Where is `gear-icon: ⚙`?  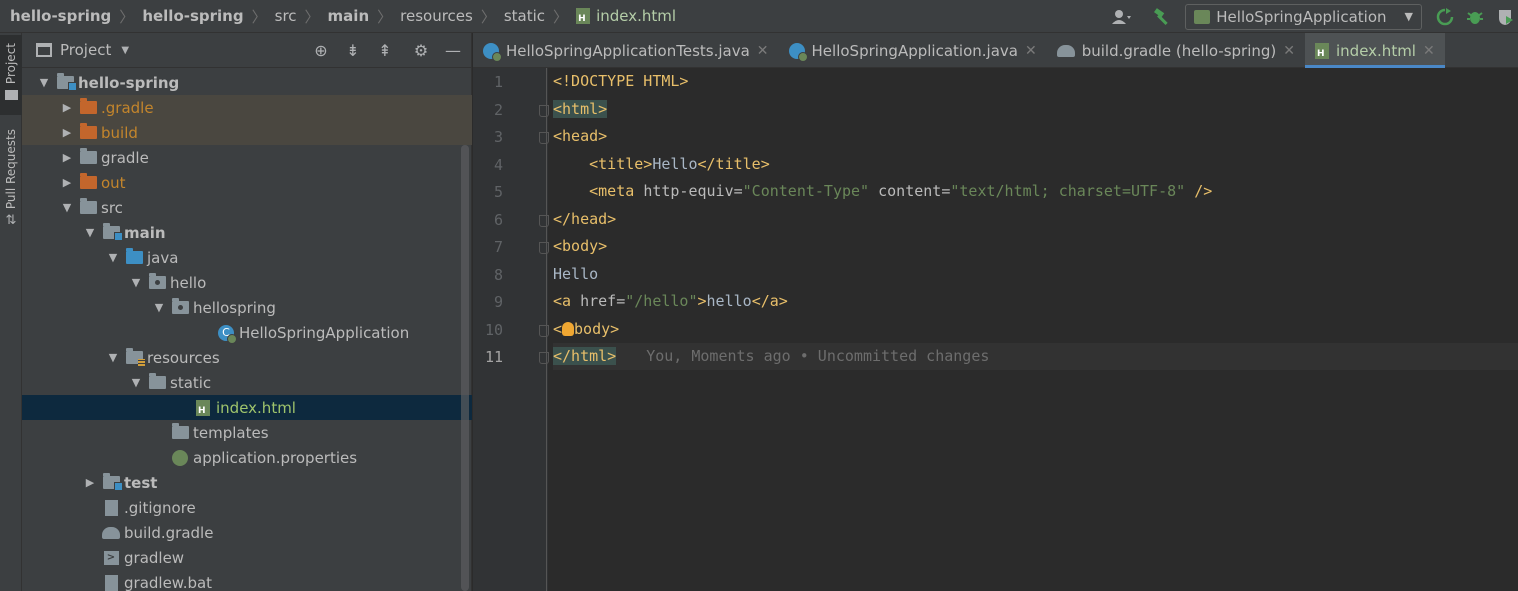
gear-icon: ⚙ is located at coordinates (421, 51).